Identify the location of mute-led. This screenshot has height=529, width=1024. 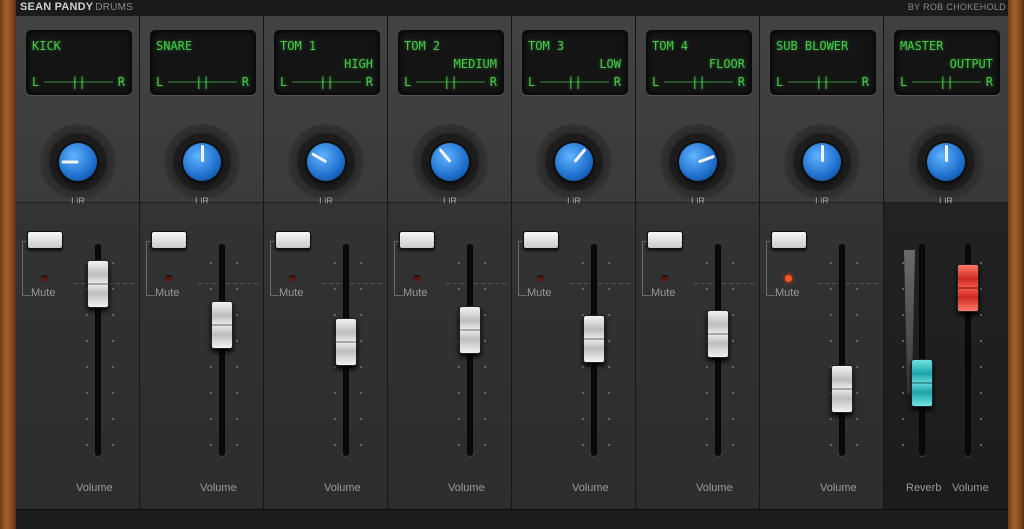
(788, 278).